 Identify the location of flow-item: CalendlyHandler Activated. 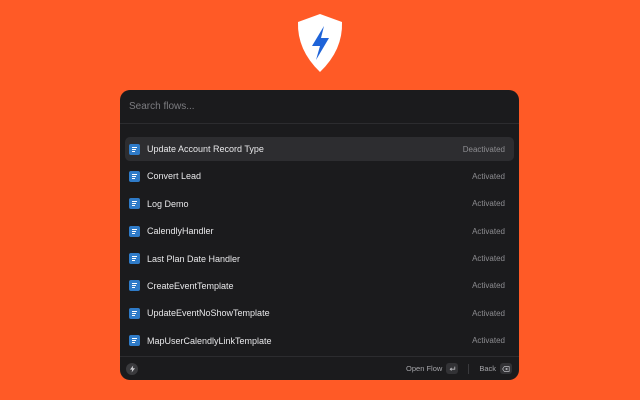
(319, 231).